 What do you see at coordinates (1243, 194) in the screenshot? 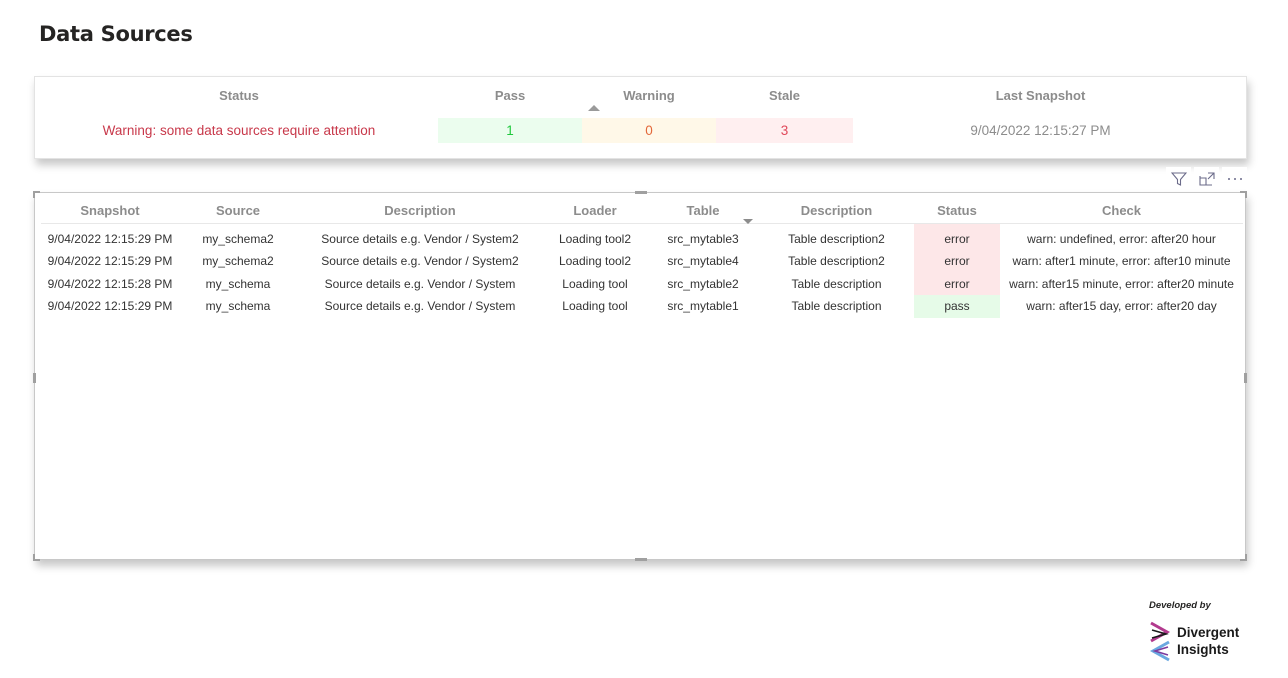
I see `resize-handle-top-right` at bounding box center [1243, 194].